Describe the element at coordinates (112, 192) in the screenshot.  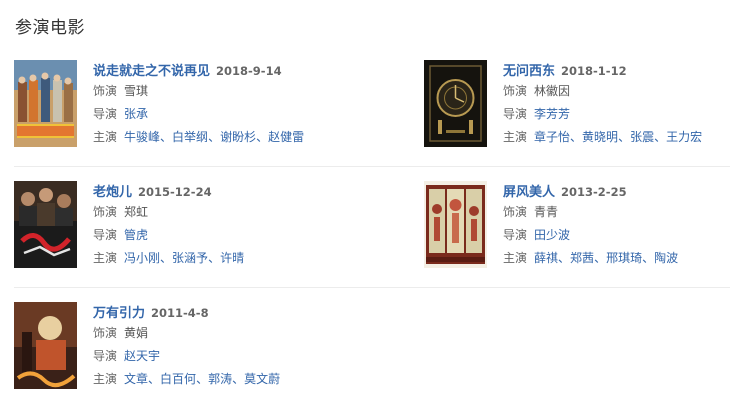
I see `movie-title-link: 老炮儿` at that location.